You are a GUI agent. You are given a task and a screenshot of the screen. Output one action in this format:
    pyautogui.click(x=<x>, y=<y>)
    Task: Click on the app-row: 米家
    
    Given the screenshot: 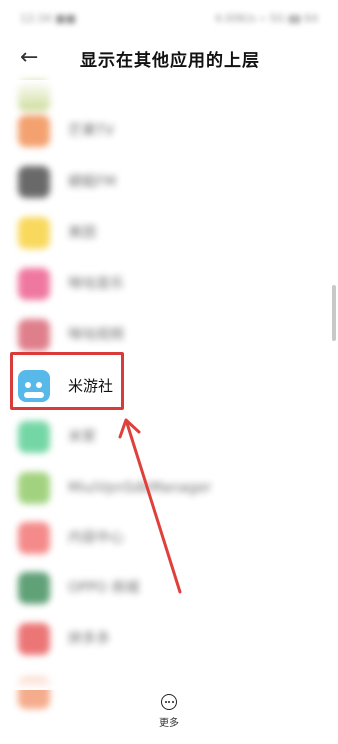 What is the action you would take?
    pyautogui.click(x=169, y=437)
    